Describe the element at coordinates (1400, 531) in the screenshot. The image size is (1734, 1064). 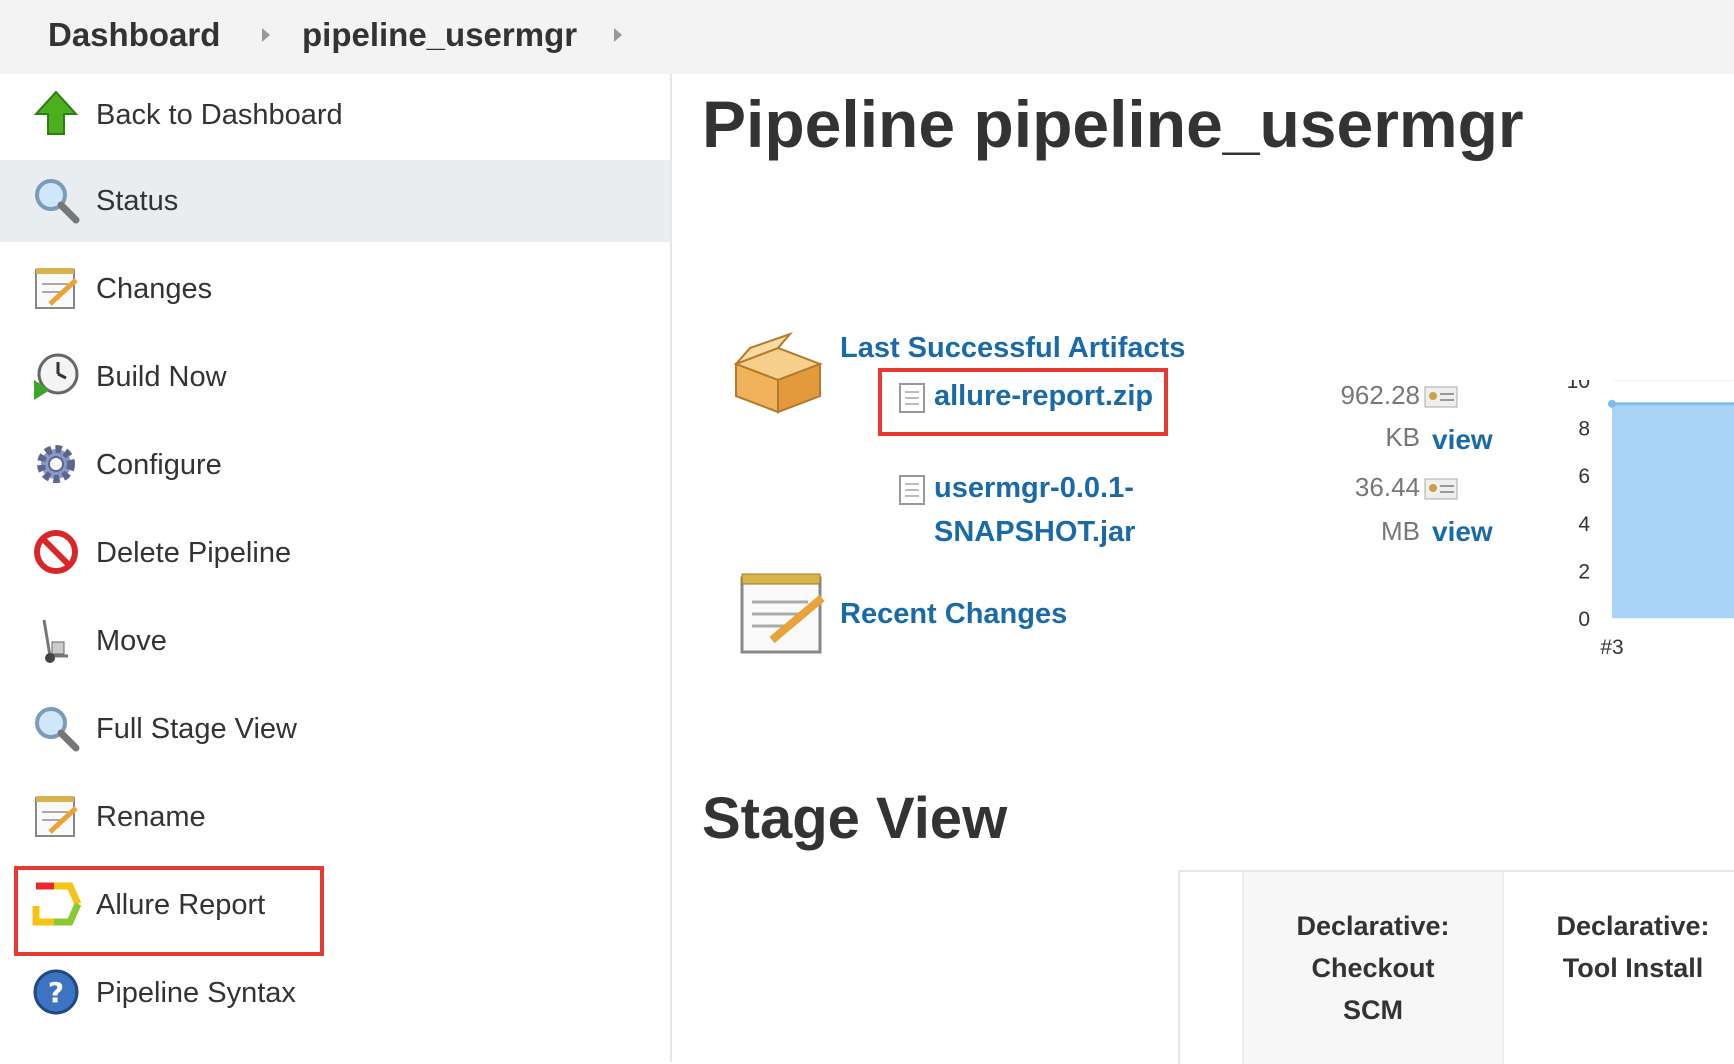
I see `artifact-size-unit: MB` at that location.